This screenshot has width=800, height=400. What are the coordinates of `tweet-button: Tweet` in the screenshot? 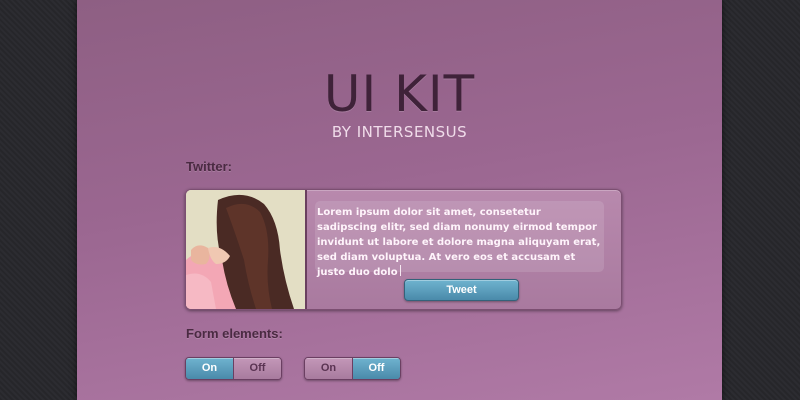 It's located at (461, 290).